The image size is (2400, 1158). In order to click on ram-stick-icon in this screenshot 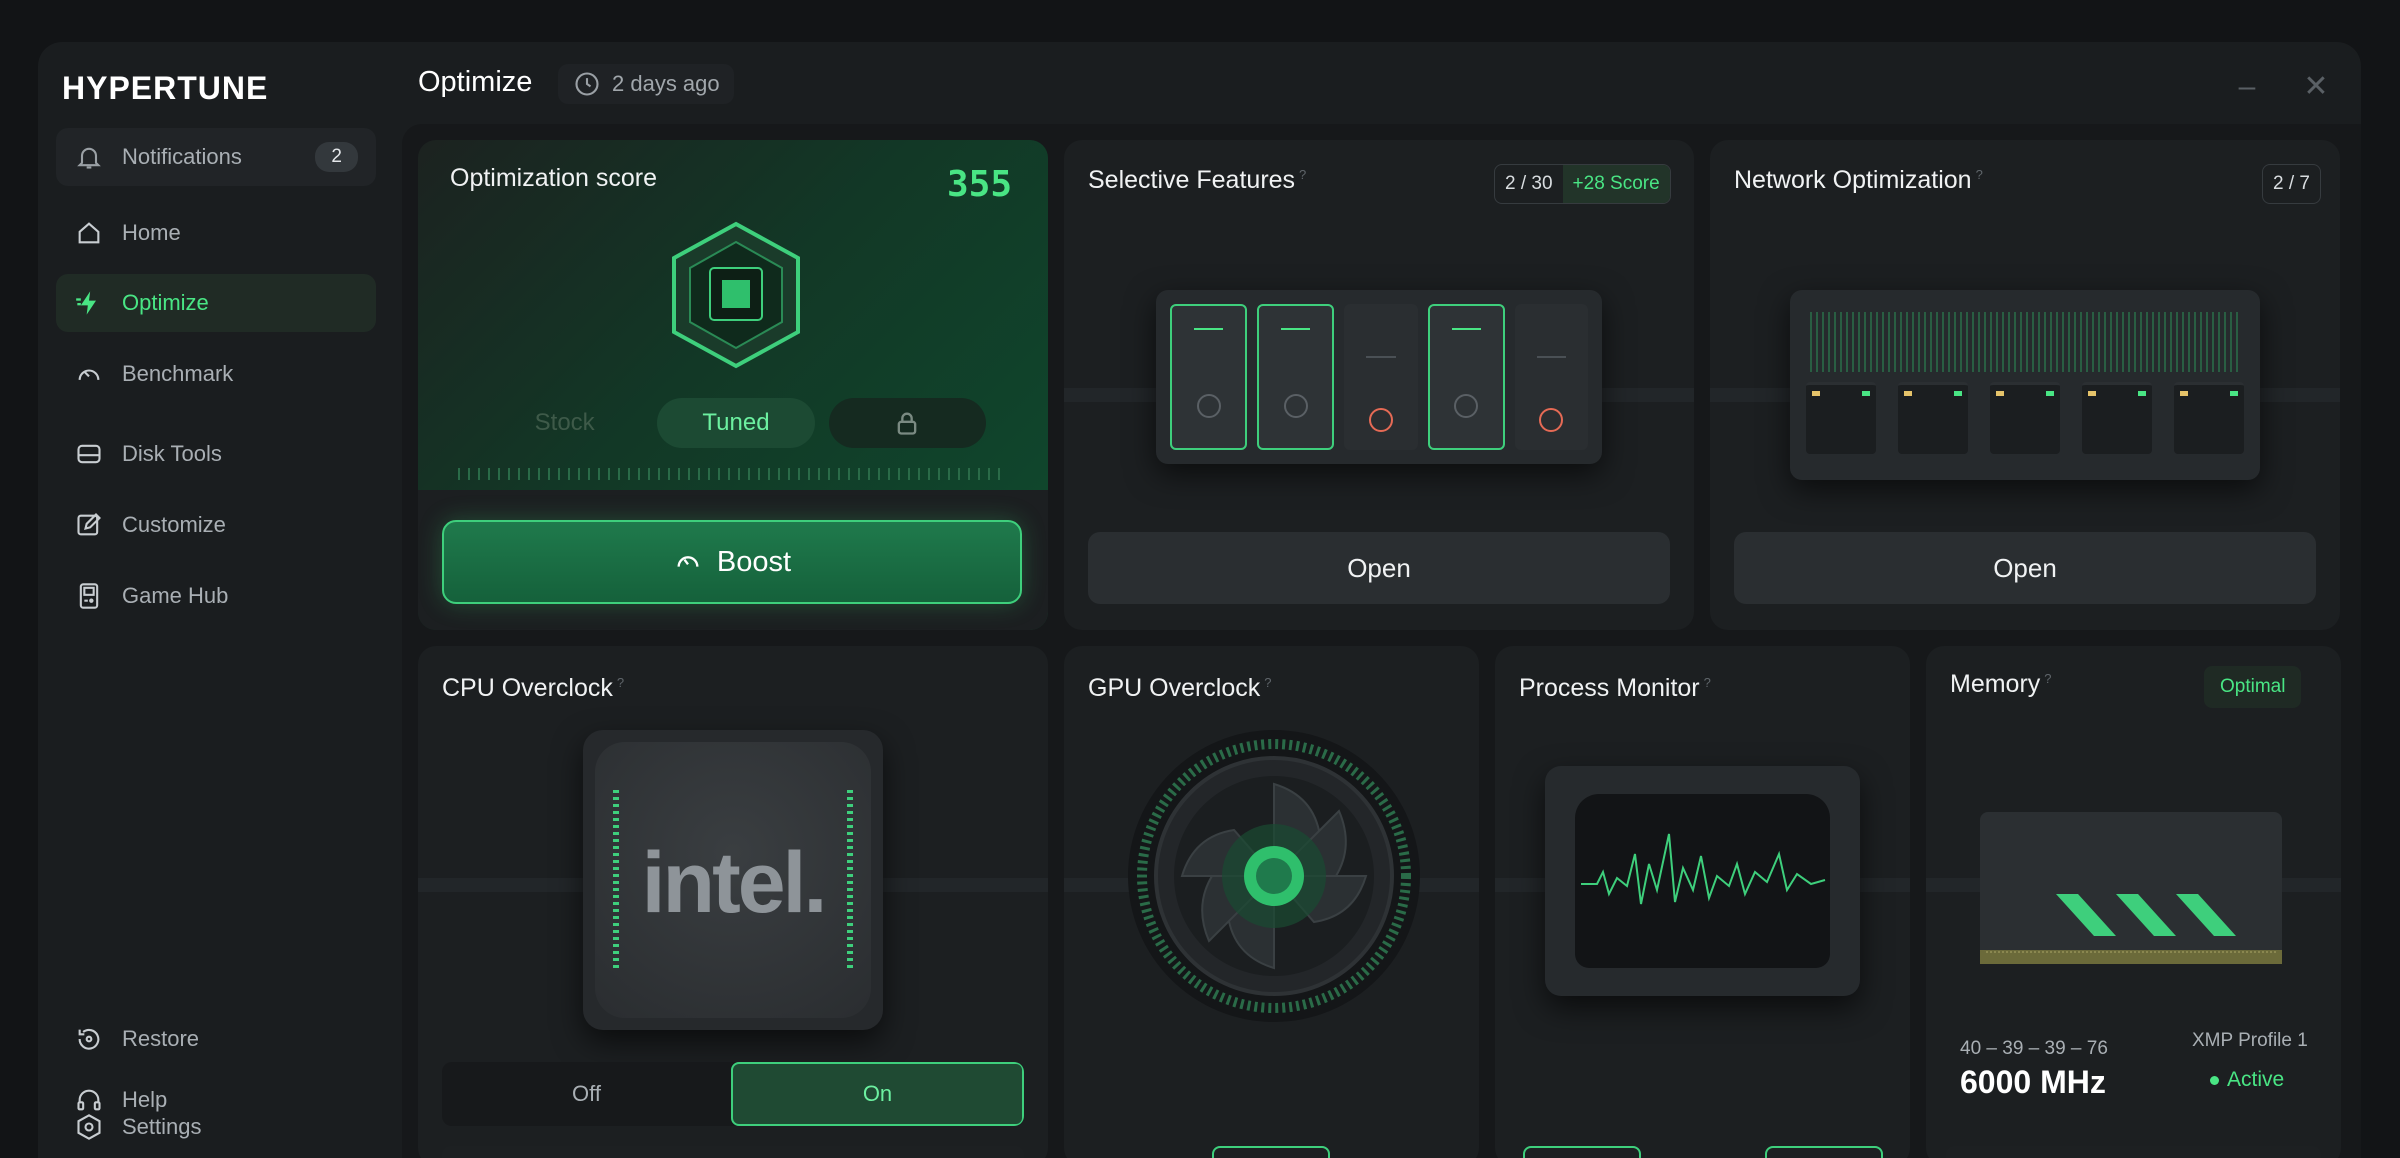, I will do `click(2131, 886)`.